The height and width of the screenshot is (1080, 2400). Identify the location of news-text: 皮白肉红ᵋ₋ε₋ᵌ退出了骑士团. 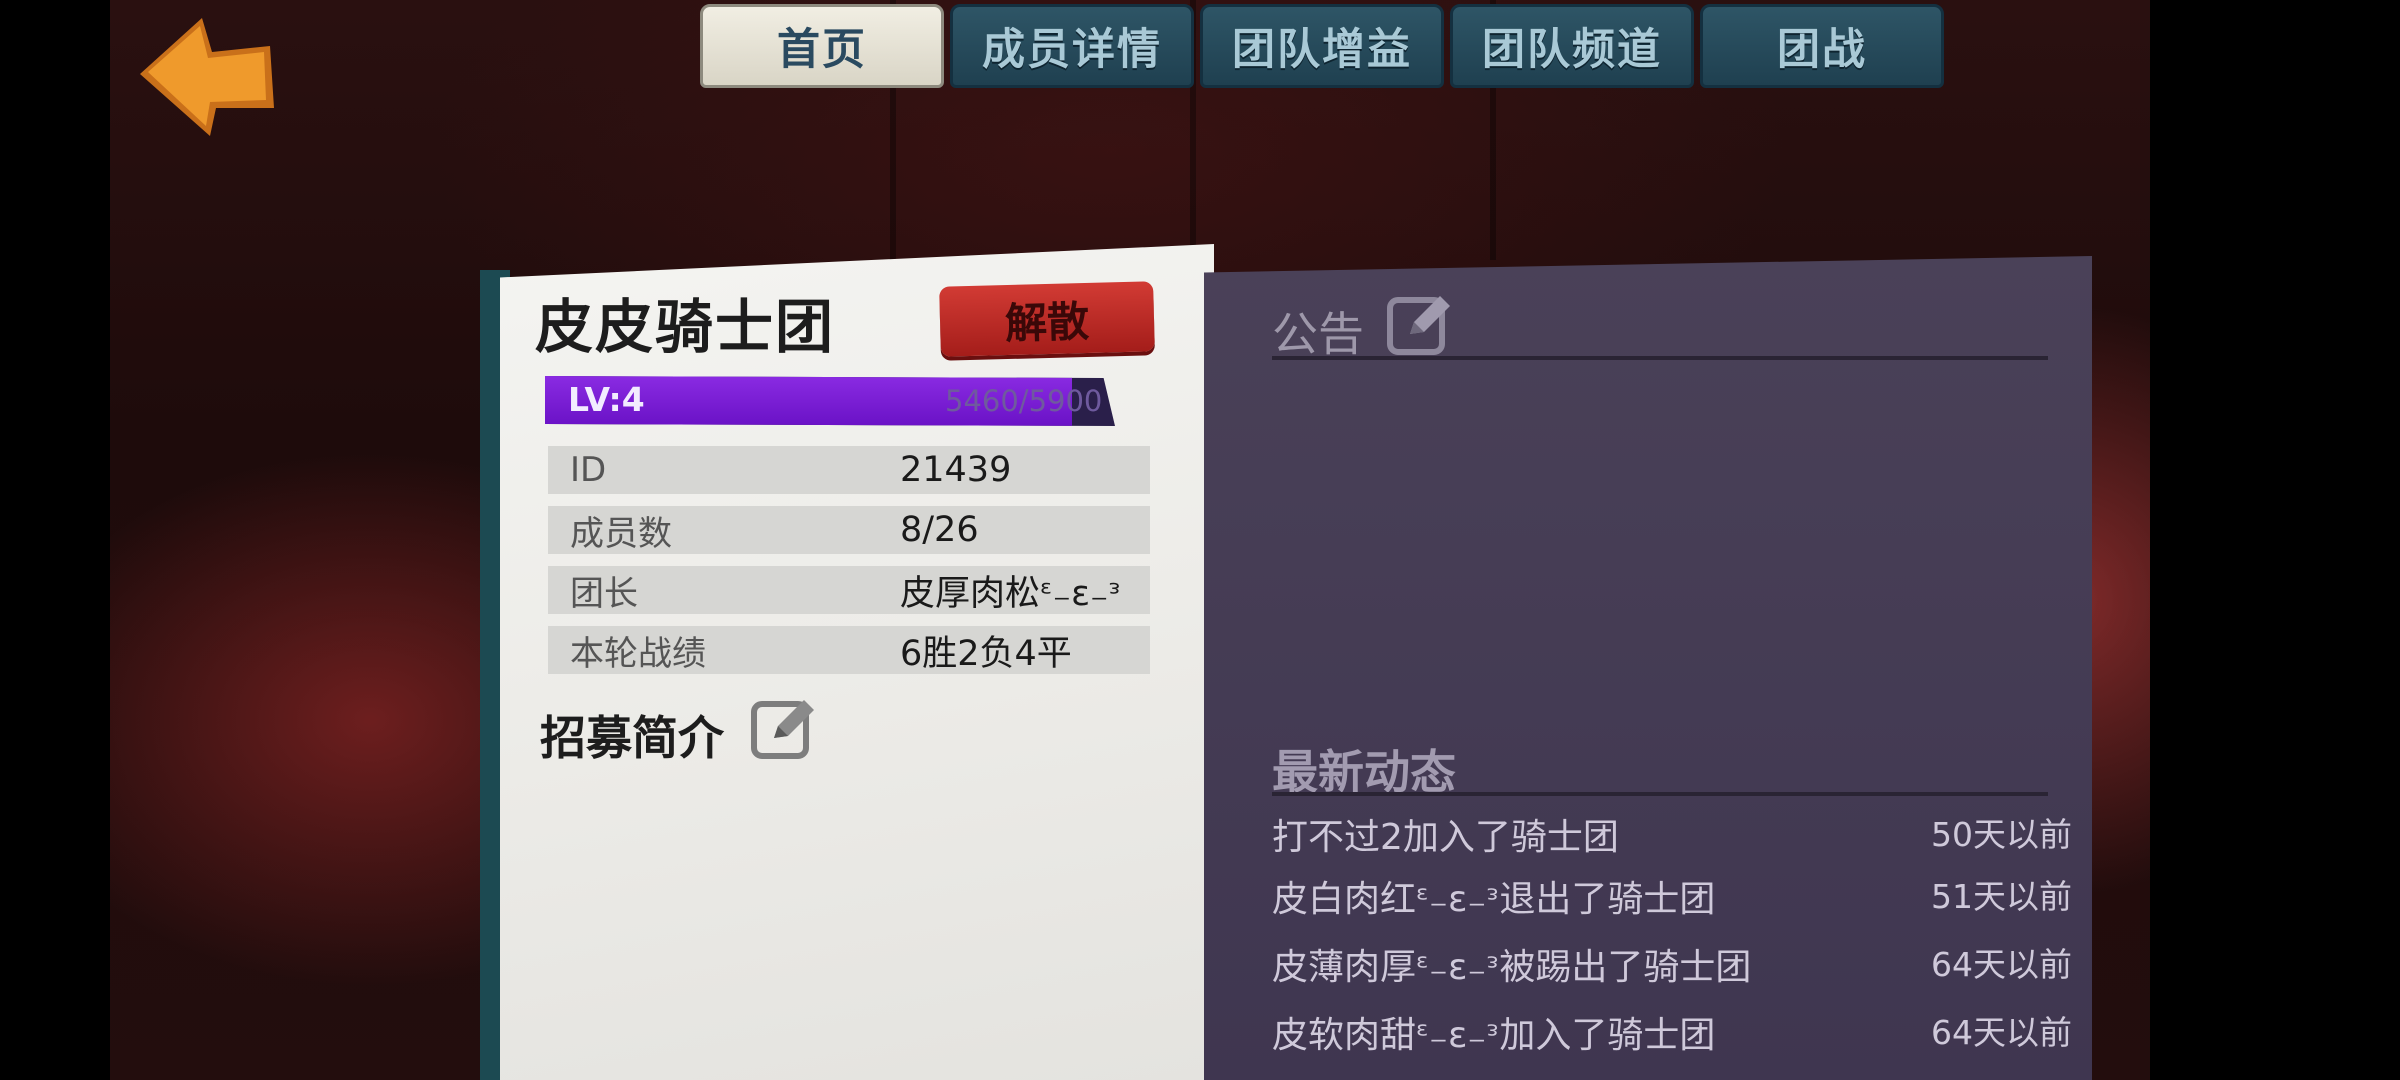
(1494, 899).